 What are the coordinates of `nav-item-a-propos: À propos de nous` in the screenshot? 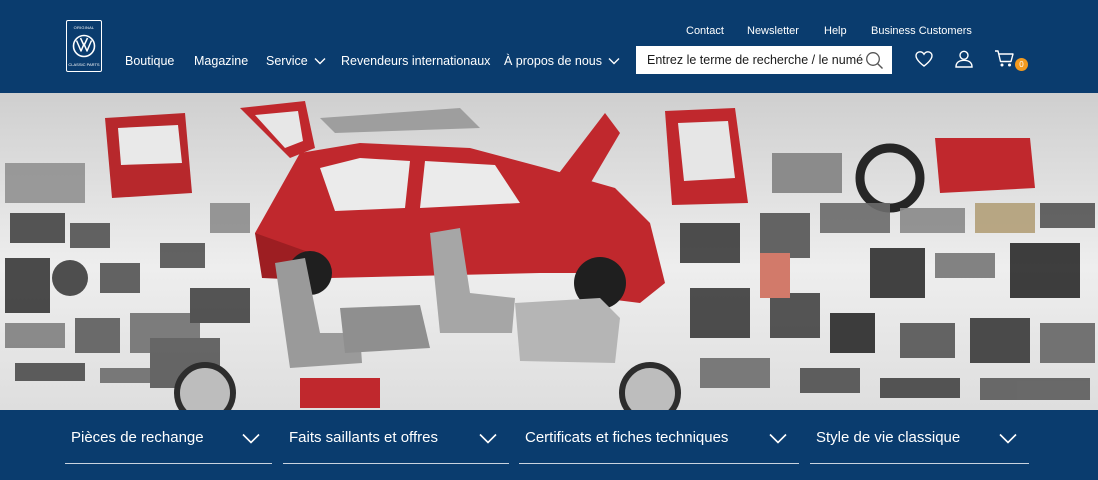 It's located at (562, 61).